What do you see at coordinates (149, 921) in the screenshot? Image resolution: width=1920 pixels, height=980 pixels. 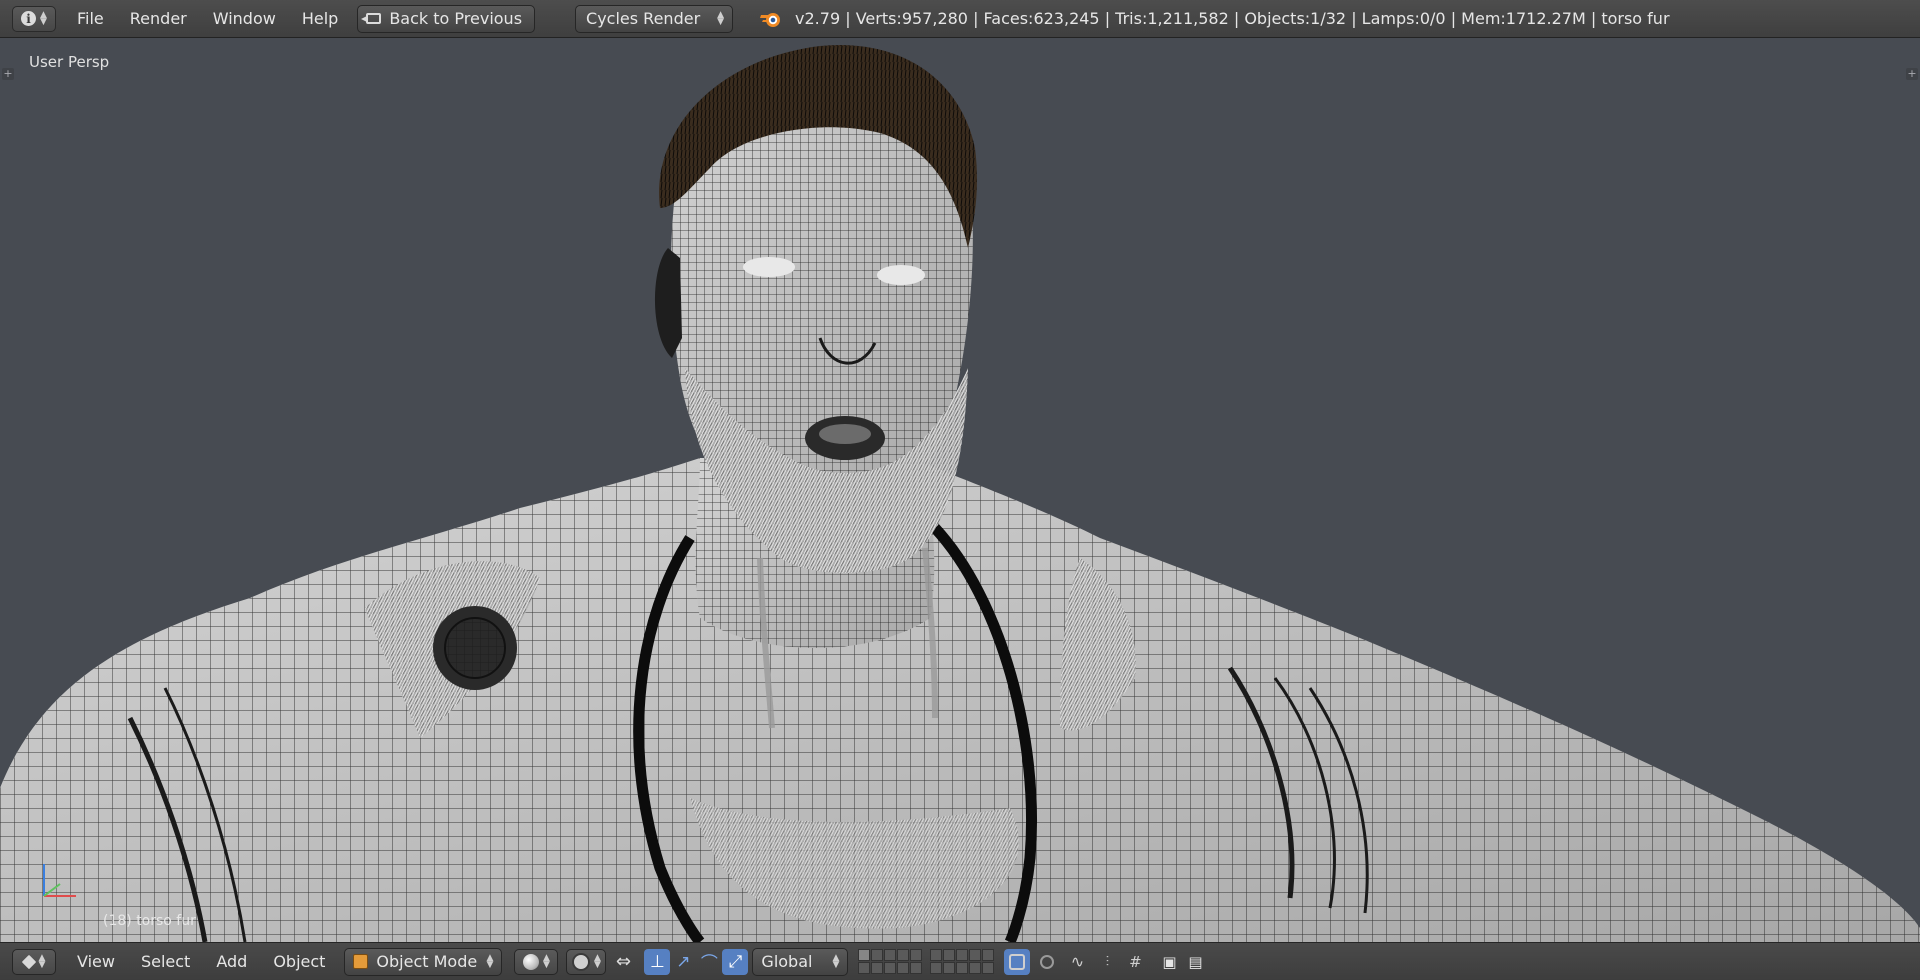 I see `active-object-label: (18) torso fur` at bounding box center [149, 921].